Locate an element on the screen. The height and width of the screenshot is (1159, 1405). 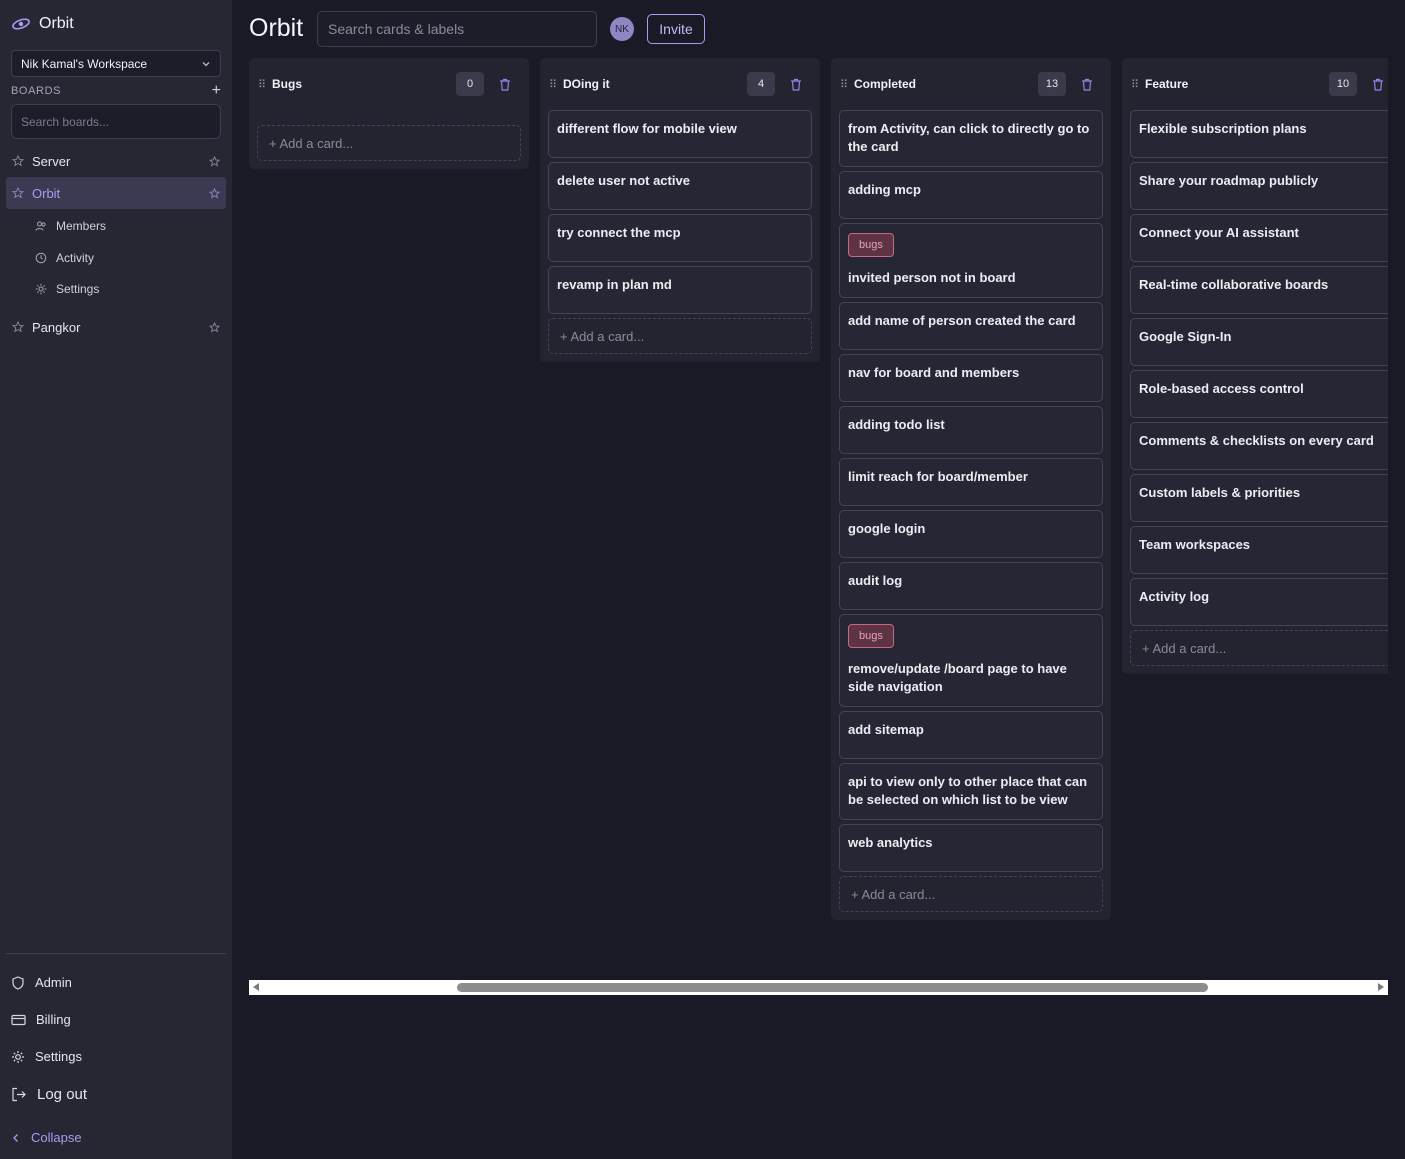
card: Team workspaces is located at coordinates (1259, 550).